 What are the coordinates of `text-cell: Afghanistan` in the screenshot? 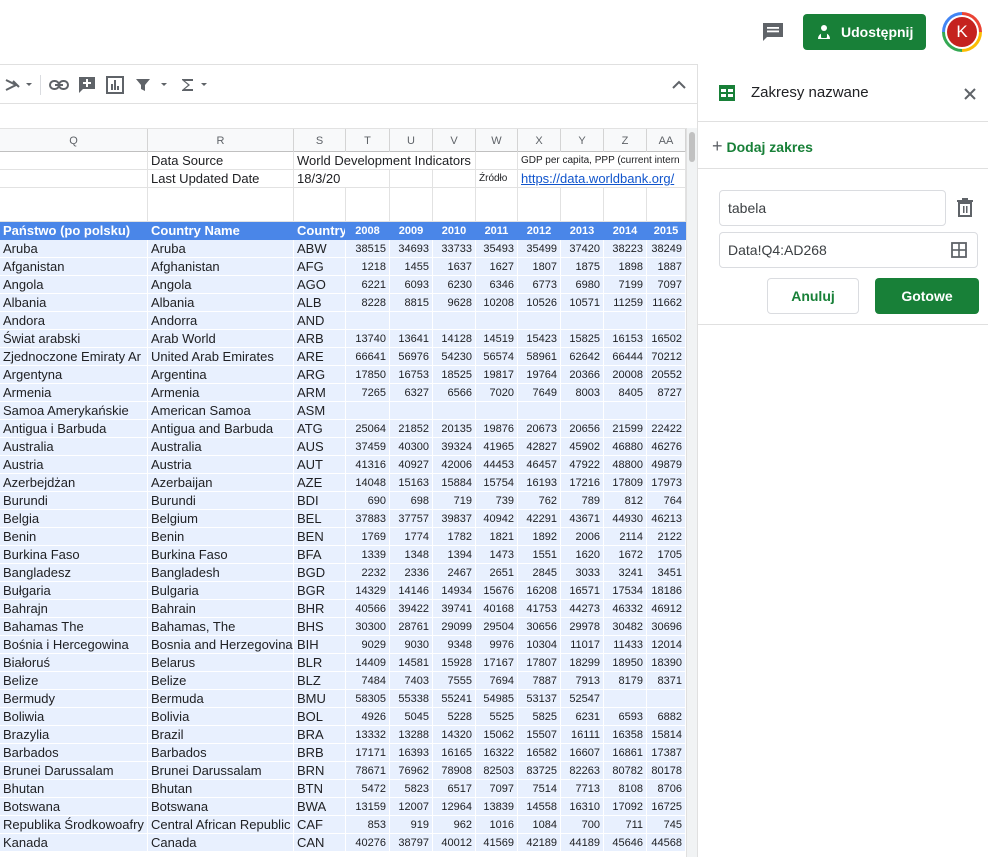 It's located at (221, 267).